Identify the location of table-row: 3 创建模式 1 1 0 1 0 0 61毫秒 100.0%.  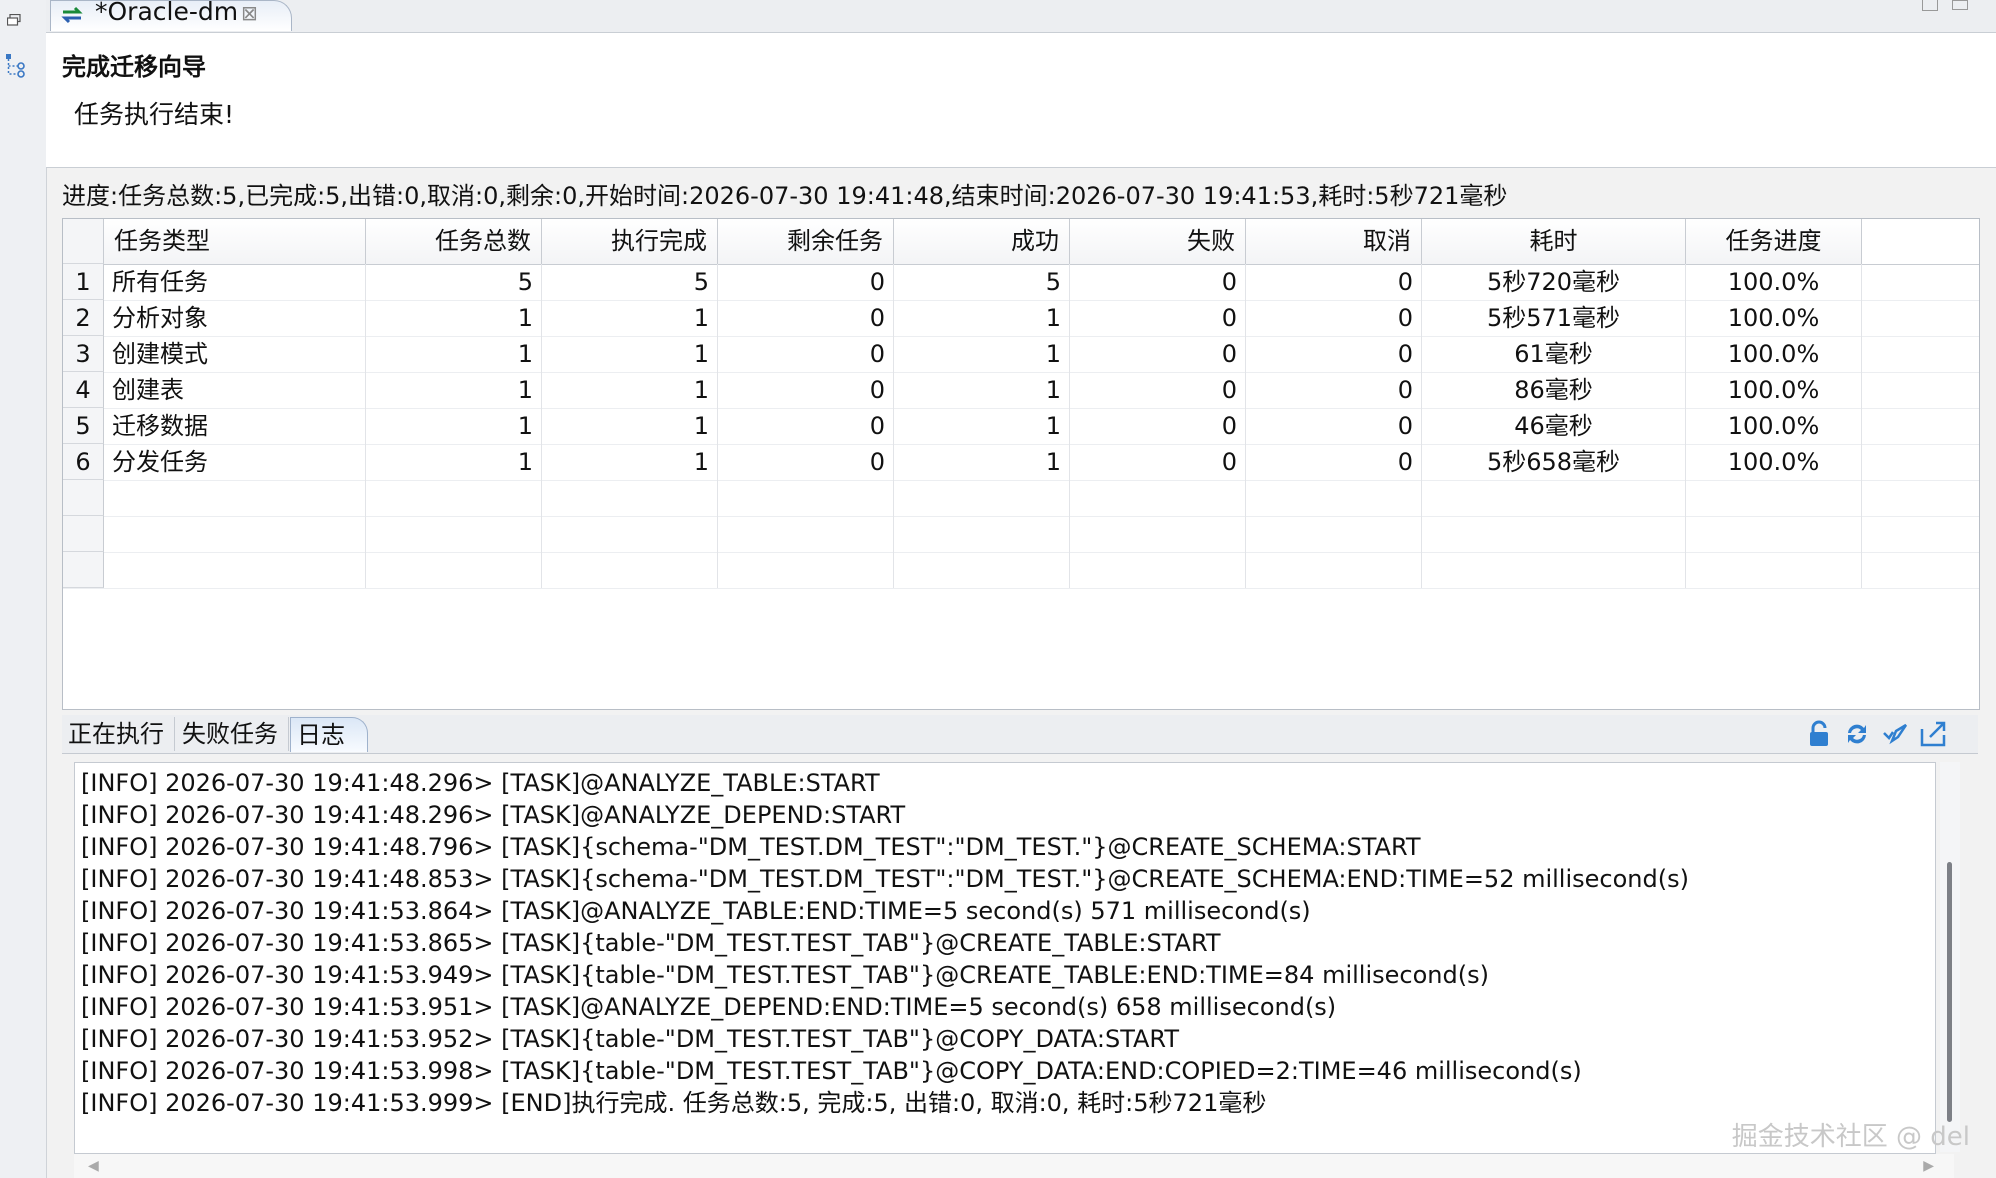
(1021, 354).